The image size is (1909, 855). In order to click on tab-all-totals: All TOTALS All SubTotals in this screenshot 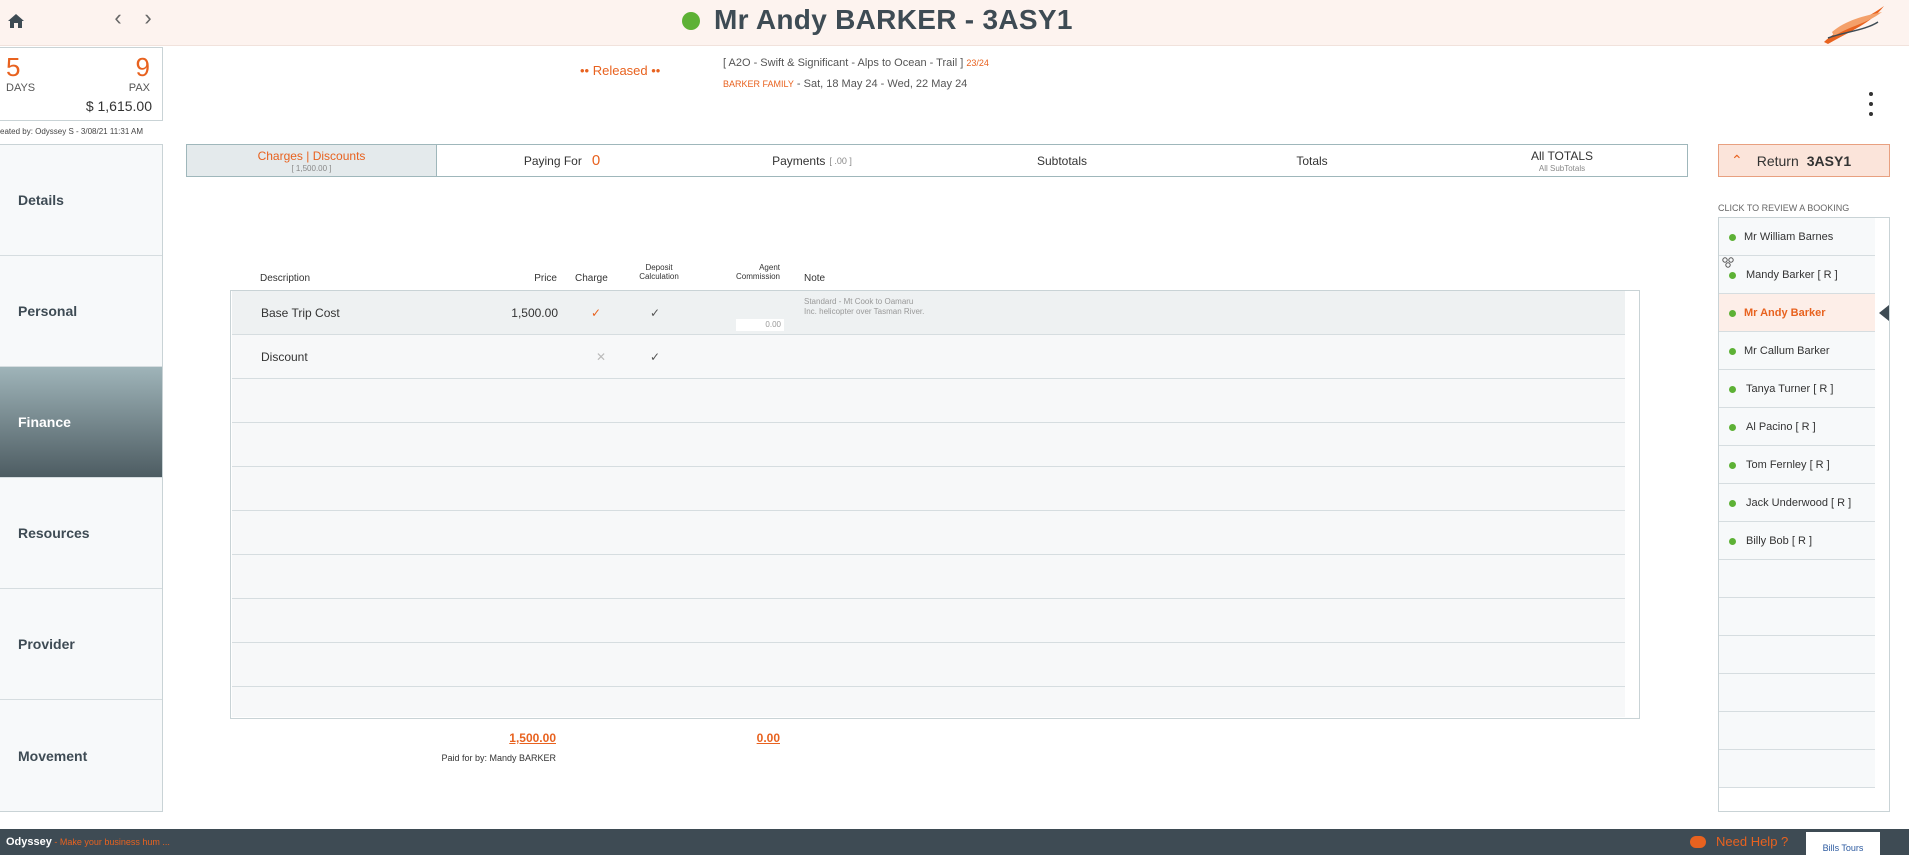, I will do `click(1562, 160)`.